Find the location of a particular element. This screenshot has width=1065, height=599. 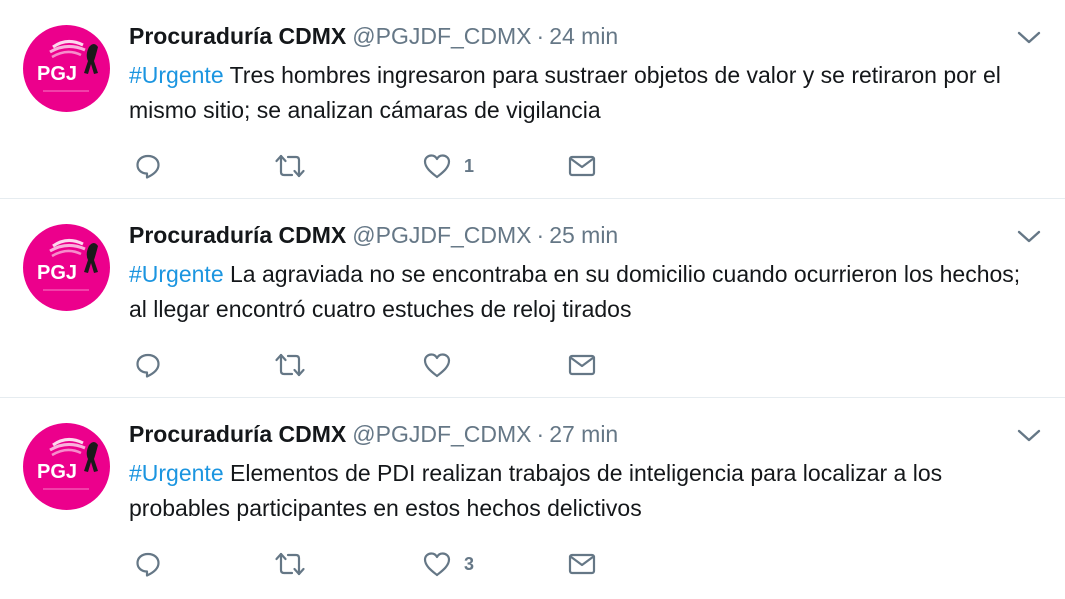

like-count: 3 is located at coordinates (469, 563).